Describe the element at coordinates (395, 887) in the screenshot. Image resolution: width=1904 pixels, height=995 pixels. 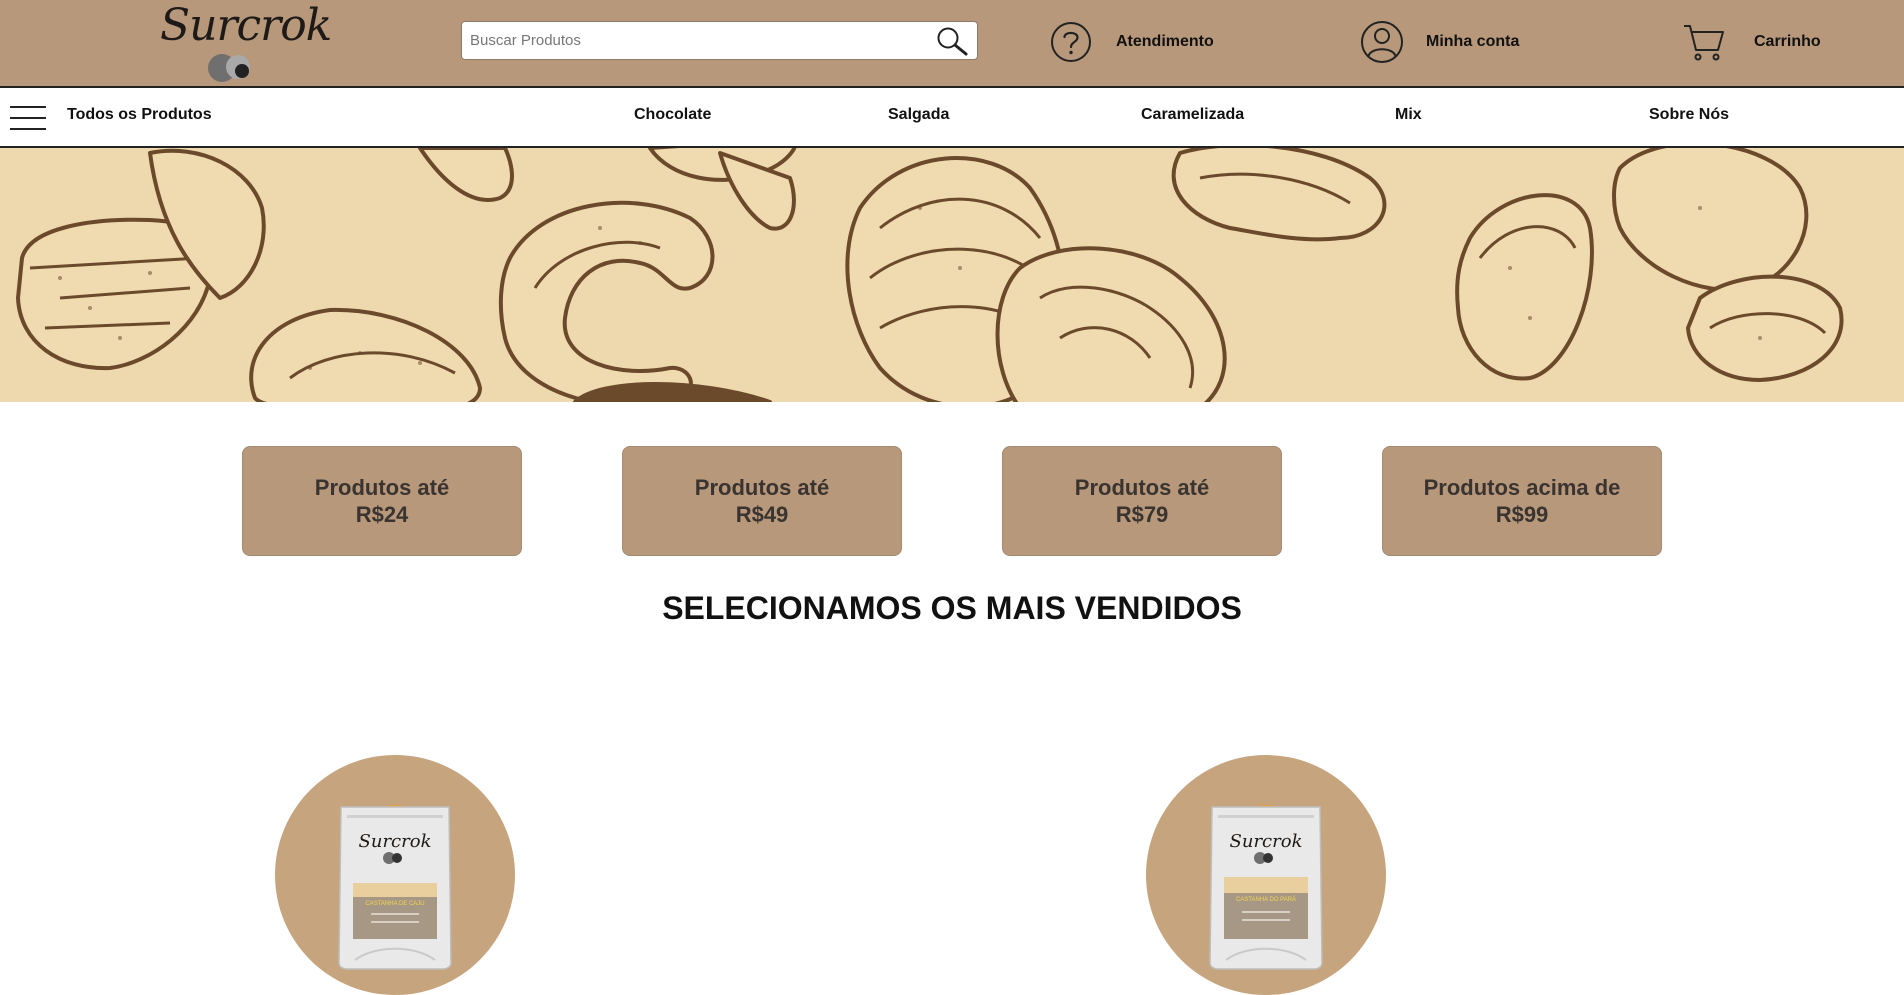
I see `product-package-image: Surcrok CASTANHA DE CAJU` at that location.